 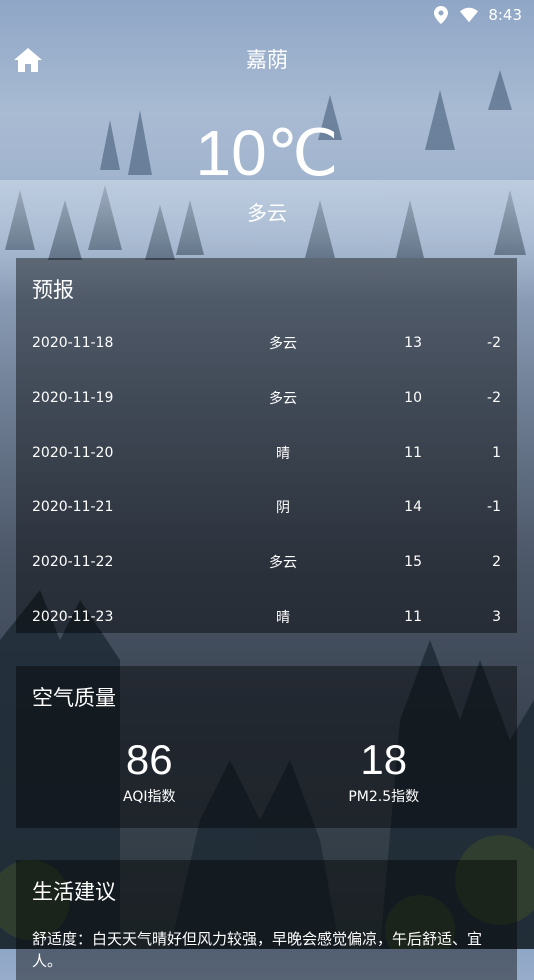 What do you see at coordinates (413, 562) in the screenshot?
I see `forecast-max: 15` at bounding box center [413, 562].